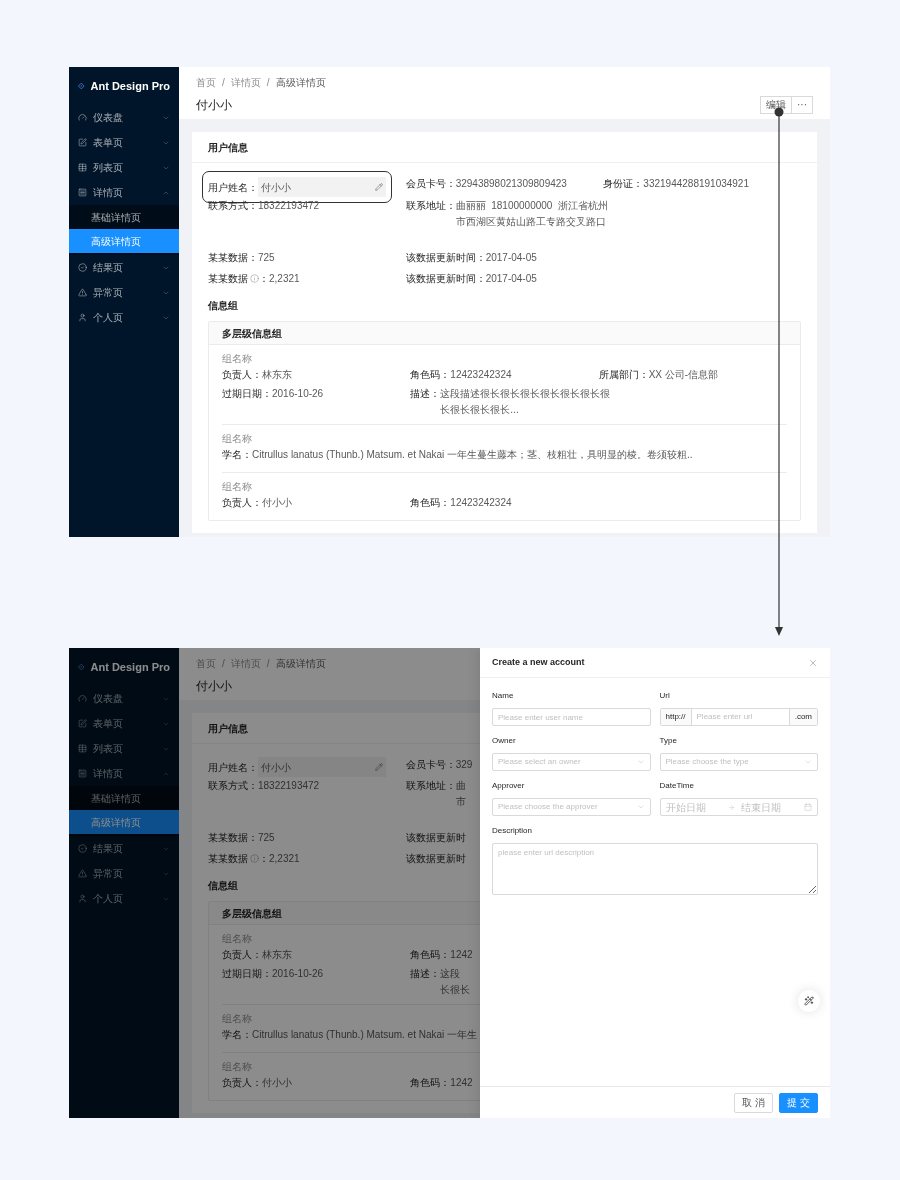 The image size is (900, 1180). Describe the element at coordinates (683, 375) in the screenshot. I see `field-value: XX 公司-信息部` at that location.